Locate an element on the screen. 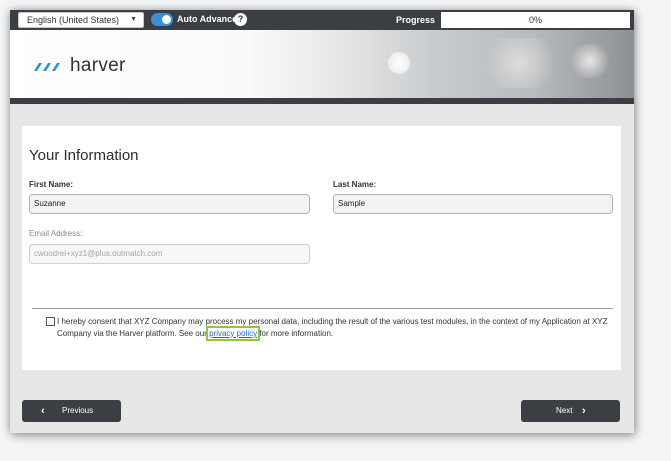 This screenshot has height=461, width=671. progress-value: 0% is located at coordinates (535, 20).